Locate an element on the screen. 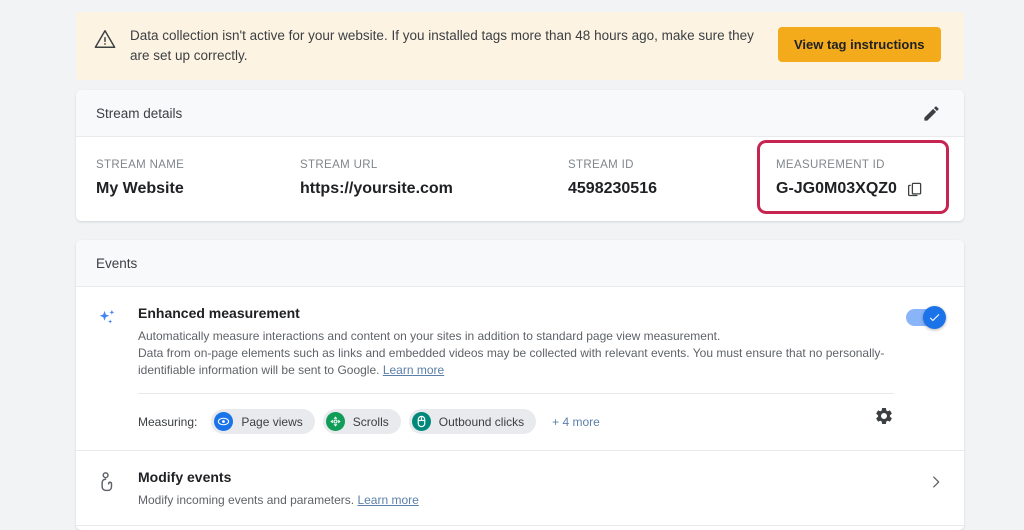 Image resolution: width=1024 pixels, height=530 pixels. modify-events-chevron-wrap is located at coordinates (930, 489).